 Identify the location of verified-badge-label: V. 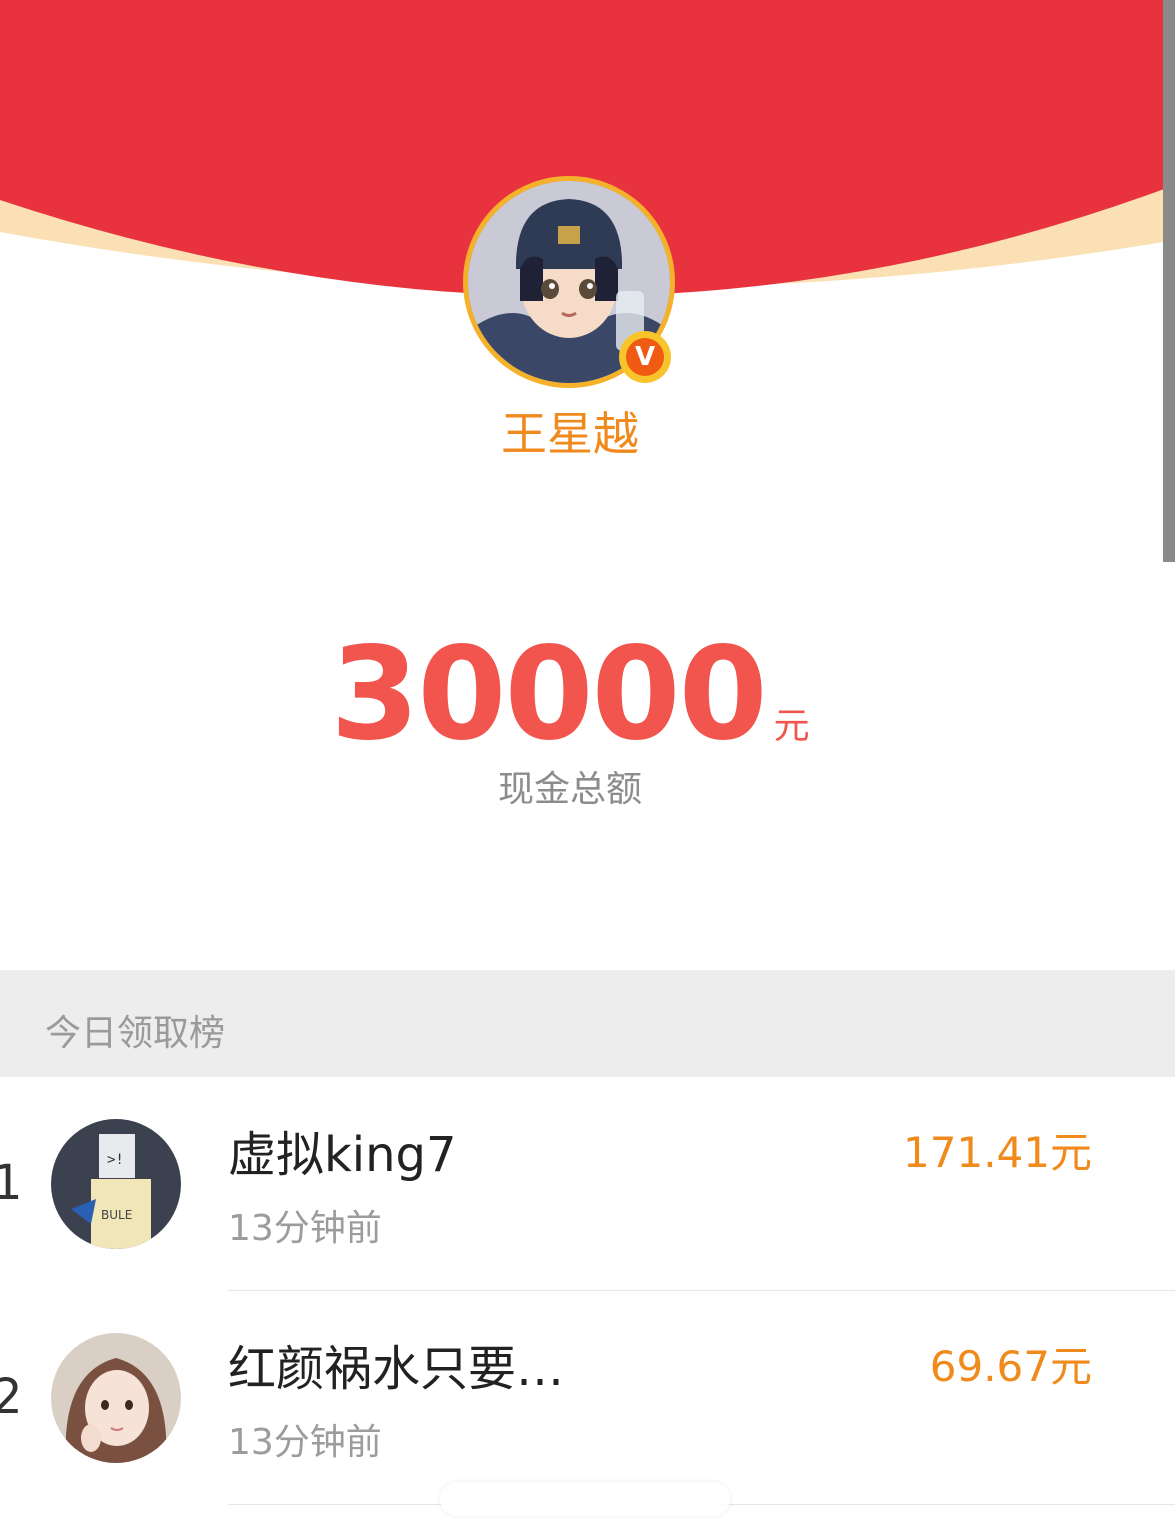
(645, 357).